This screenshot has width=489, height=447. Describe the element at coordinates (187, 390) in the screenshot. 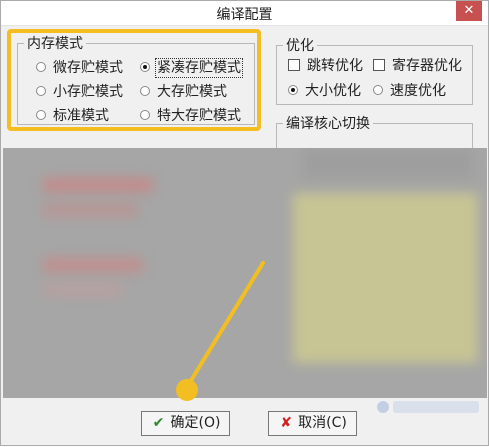

I see `arrow-dot-icon` at that location.